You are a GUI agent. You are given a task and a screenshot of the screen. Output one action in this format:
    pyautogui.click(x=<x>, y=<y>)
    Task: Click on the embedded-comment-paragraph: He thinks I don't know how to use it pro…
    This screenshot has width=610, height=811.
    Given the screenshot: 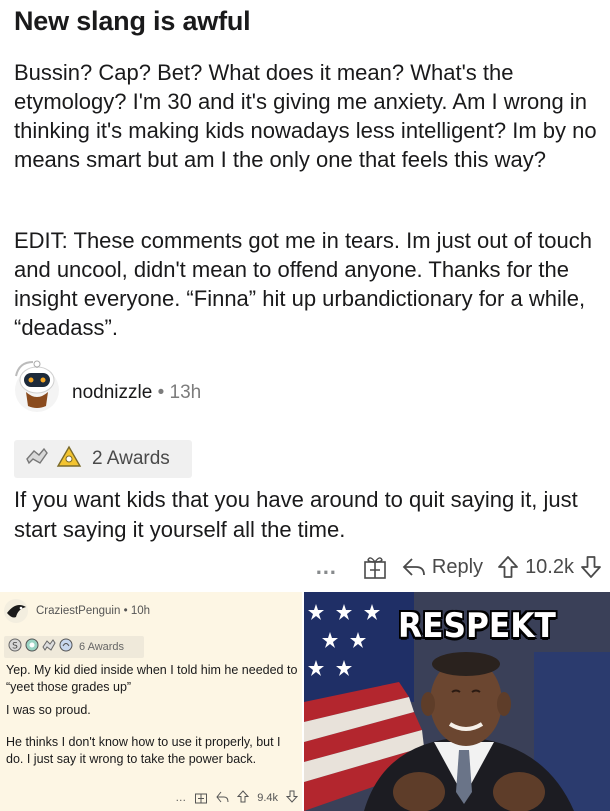 What is the action you would take?
    pyautogui.click(x=143, y=750)
    